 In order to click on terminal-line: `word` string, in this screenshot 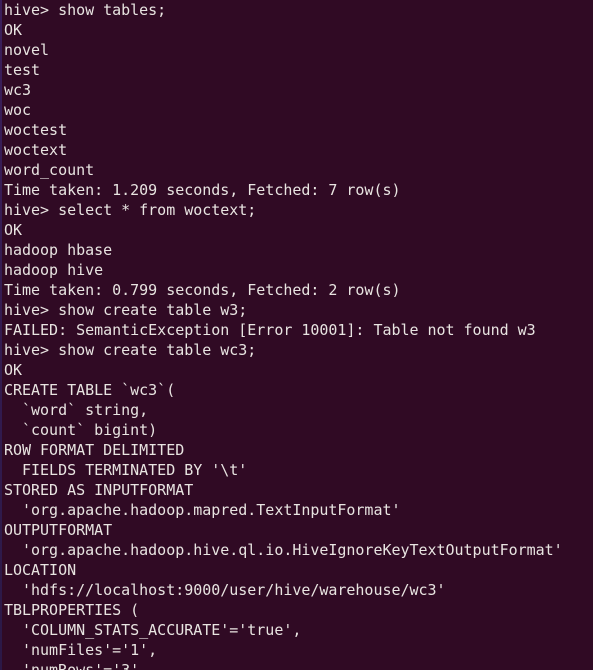, I will do `click(76, 410)`.